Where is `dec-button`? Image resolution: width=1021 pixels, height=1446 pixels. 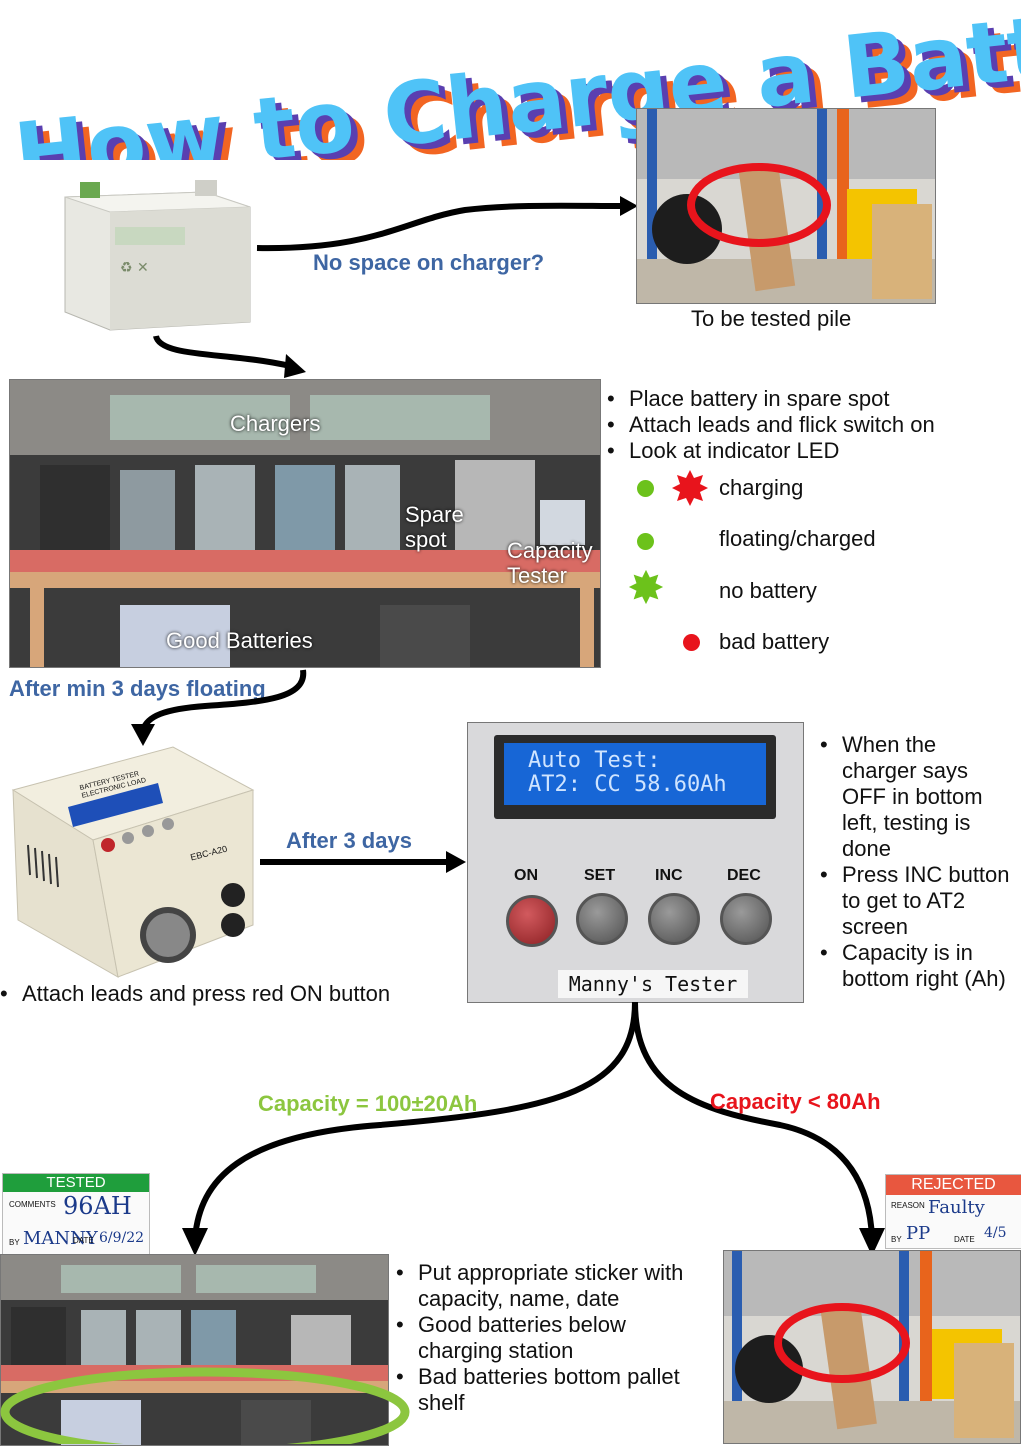
dec-button is located at coordinates (746, 919).